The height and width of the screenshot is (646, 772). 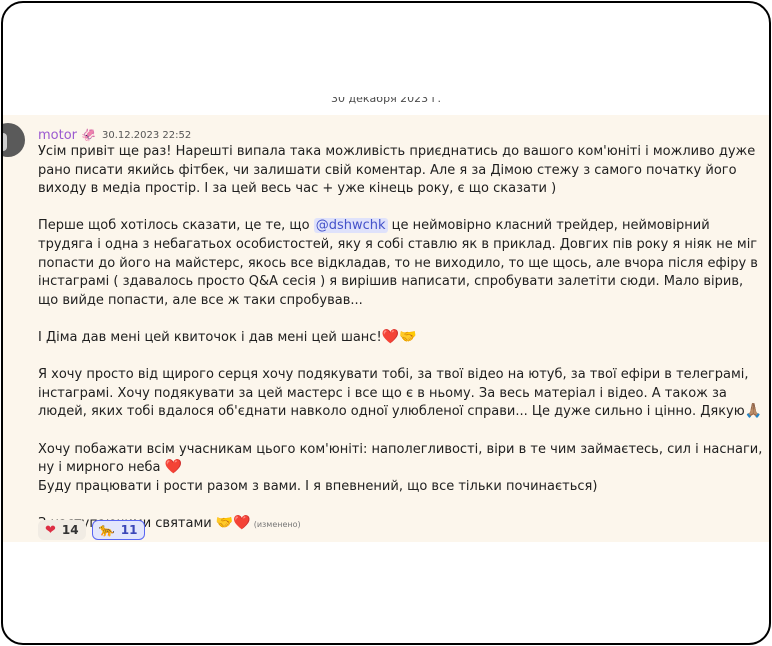 What do you see at coordinates (57, 135) in the screenshot?
I see `author-name: motor` at bounding box center [57, 135].